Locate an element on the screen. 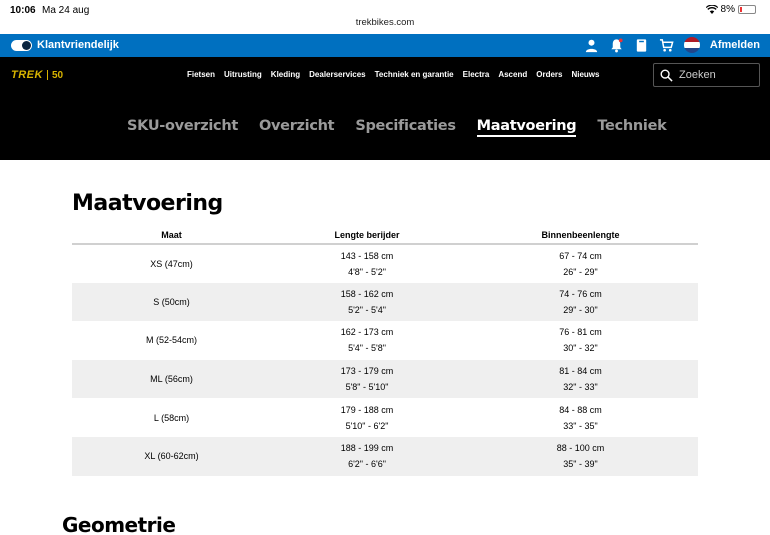 The width and height of the screenshot is (770, 535). battery-percent: 8% is located at coordinates (727, 9).